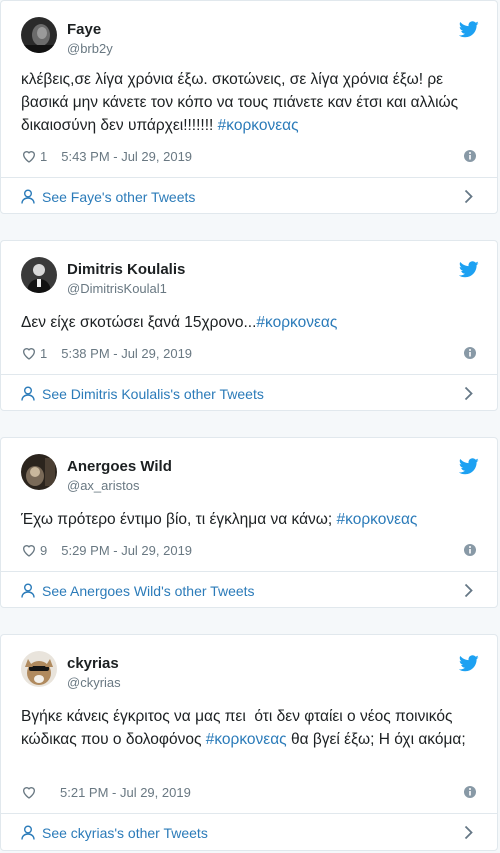  I want to click on tweet-meta: 9 5:29 PM - Jul 29, 2019, so click(249, 550).